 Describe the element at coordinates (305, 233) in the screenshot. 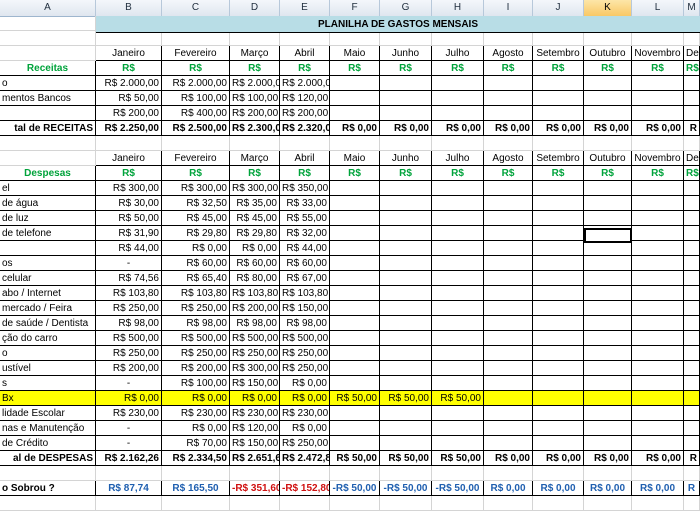

I see `despesa-value: R$ 32,00` at that location.